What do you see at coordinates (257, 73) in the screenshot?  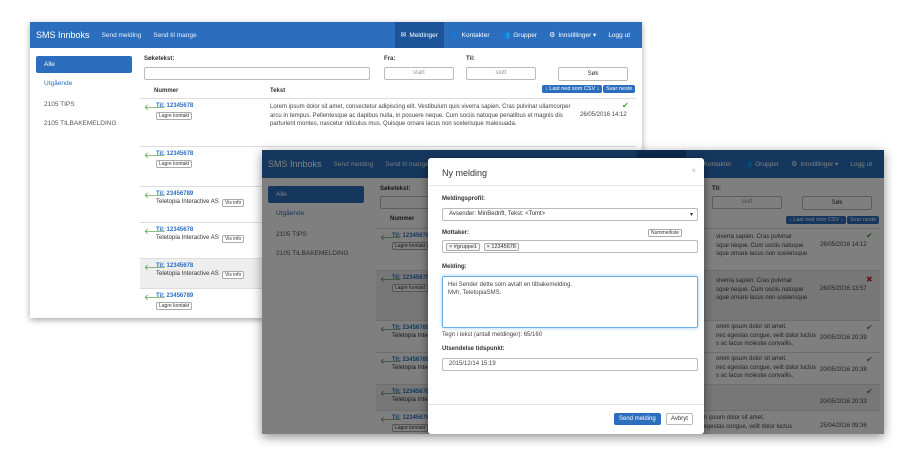 I see `search-input` at bounding box center [257, 73].